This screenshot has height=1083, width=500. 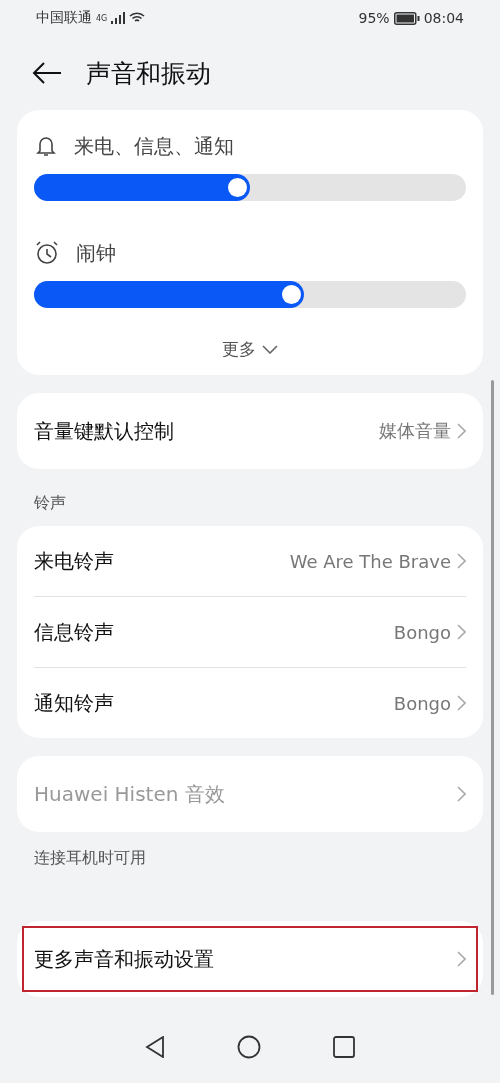 I want to click on wifi-icon, so click(x=137, y=18).